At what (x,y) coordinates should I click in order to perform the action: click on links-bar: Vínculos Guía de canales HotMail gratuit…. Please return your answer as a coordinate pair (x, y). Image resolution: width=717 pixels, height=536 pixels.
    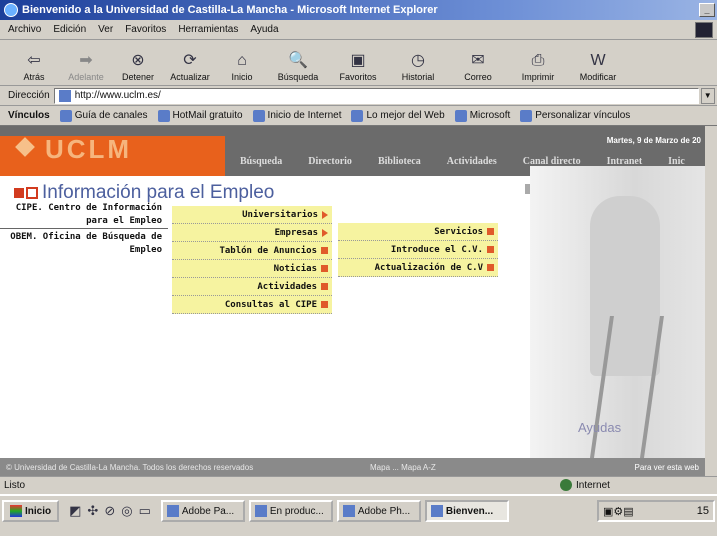
    Looking at the image, I should click on (358, 116).